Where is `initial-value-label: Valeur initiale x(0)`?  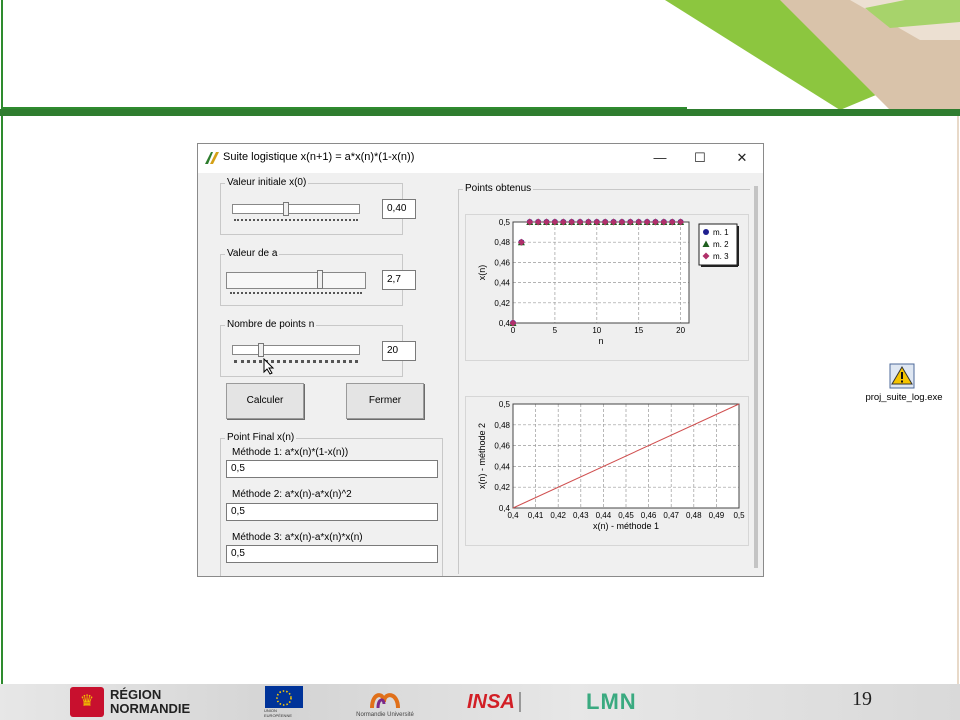
initial-value-label: Valeur initiale x(0) is located at coordinates (267, 182).